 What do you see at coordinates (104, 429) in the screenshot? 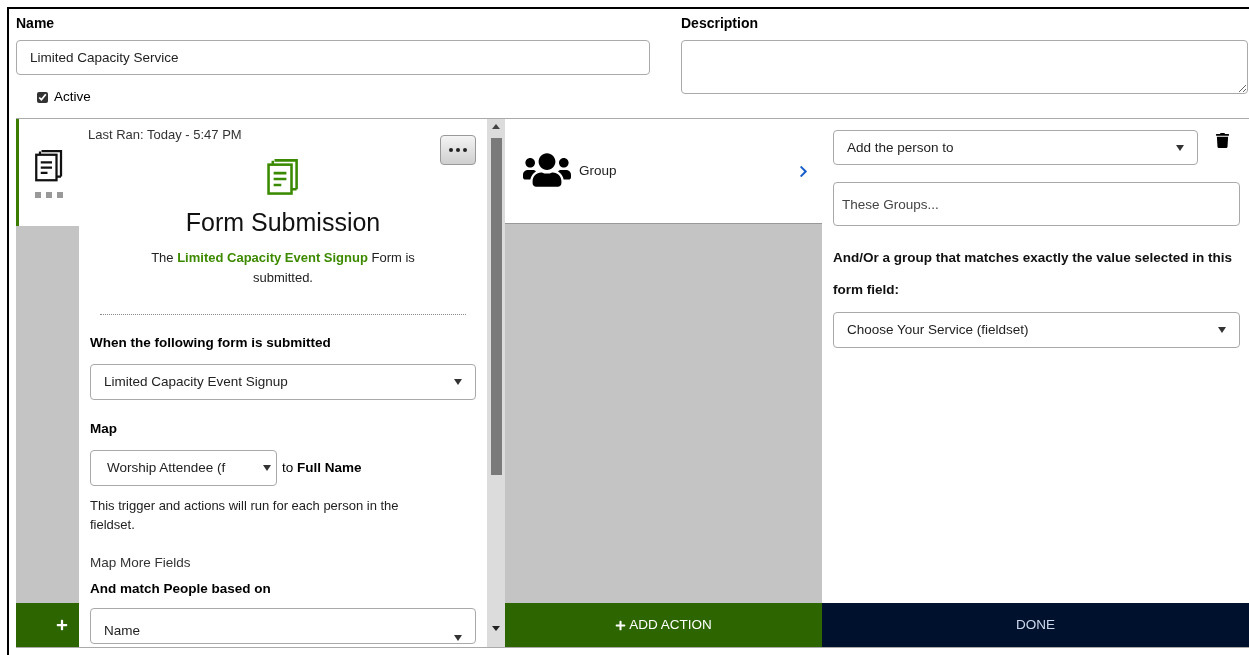
I see `map-label: Map` at bounding box center [104, 429].